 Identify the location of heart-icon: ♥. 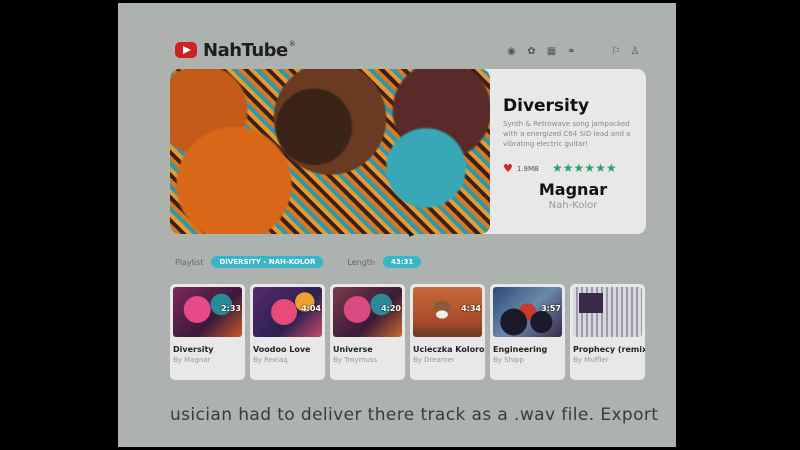
(508, 168).